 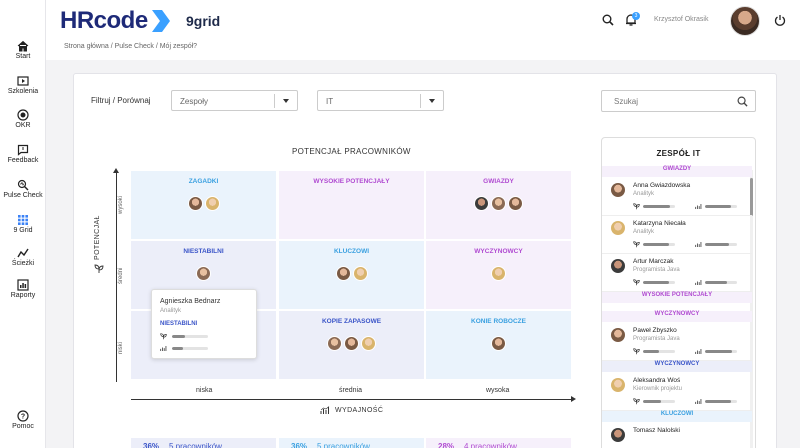 I want to click on grid-cell: GWIAZDY, so click(x=498, y=205).